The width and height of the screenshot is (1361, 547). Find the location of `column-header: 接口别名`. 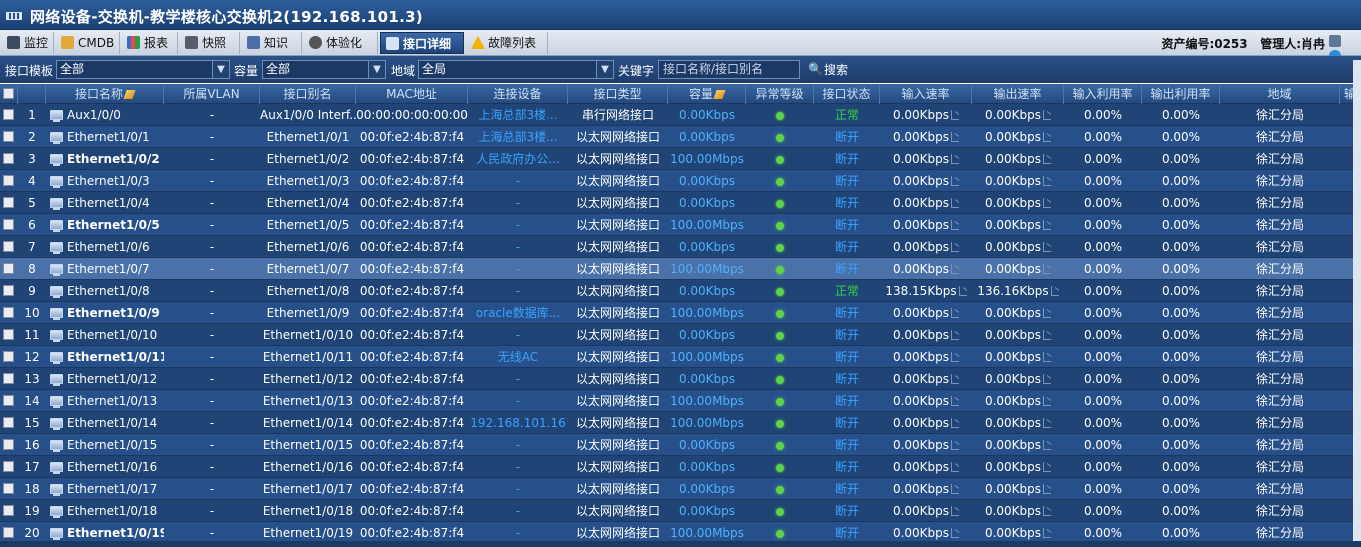

column-header: 接口别名 is located at coordinates (308, 94).